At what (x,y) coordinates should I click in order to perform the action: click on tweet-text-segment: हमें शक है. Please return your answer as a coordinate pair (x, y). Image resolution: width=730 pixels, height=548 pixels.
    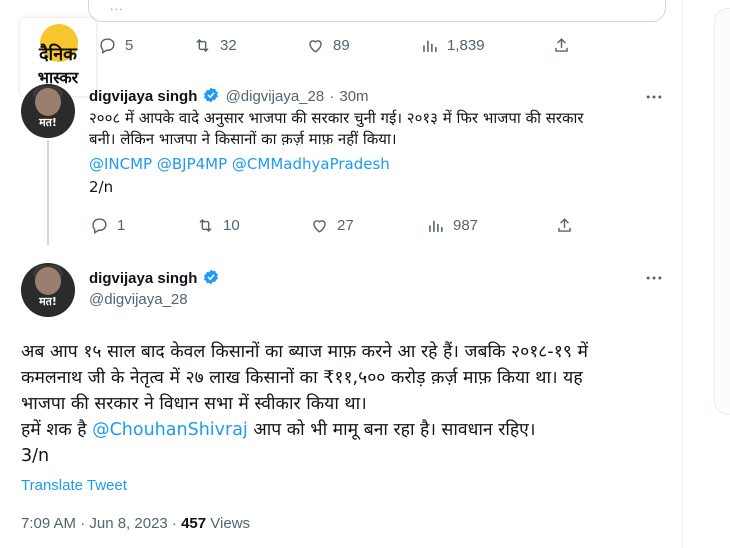
    Looking at the image, I should click on (57, 430).